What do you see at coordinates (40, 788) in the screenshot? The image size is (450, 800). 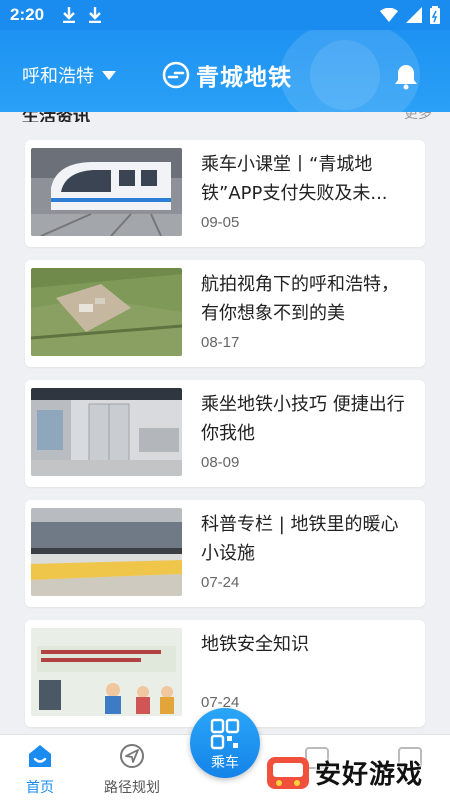 I see `nav-home-label: 首页` at bounding box center [40, 788].